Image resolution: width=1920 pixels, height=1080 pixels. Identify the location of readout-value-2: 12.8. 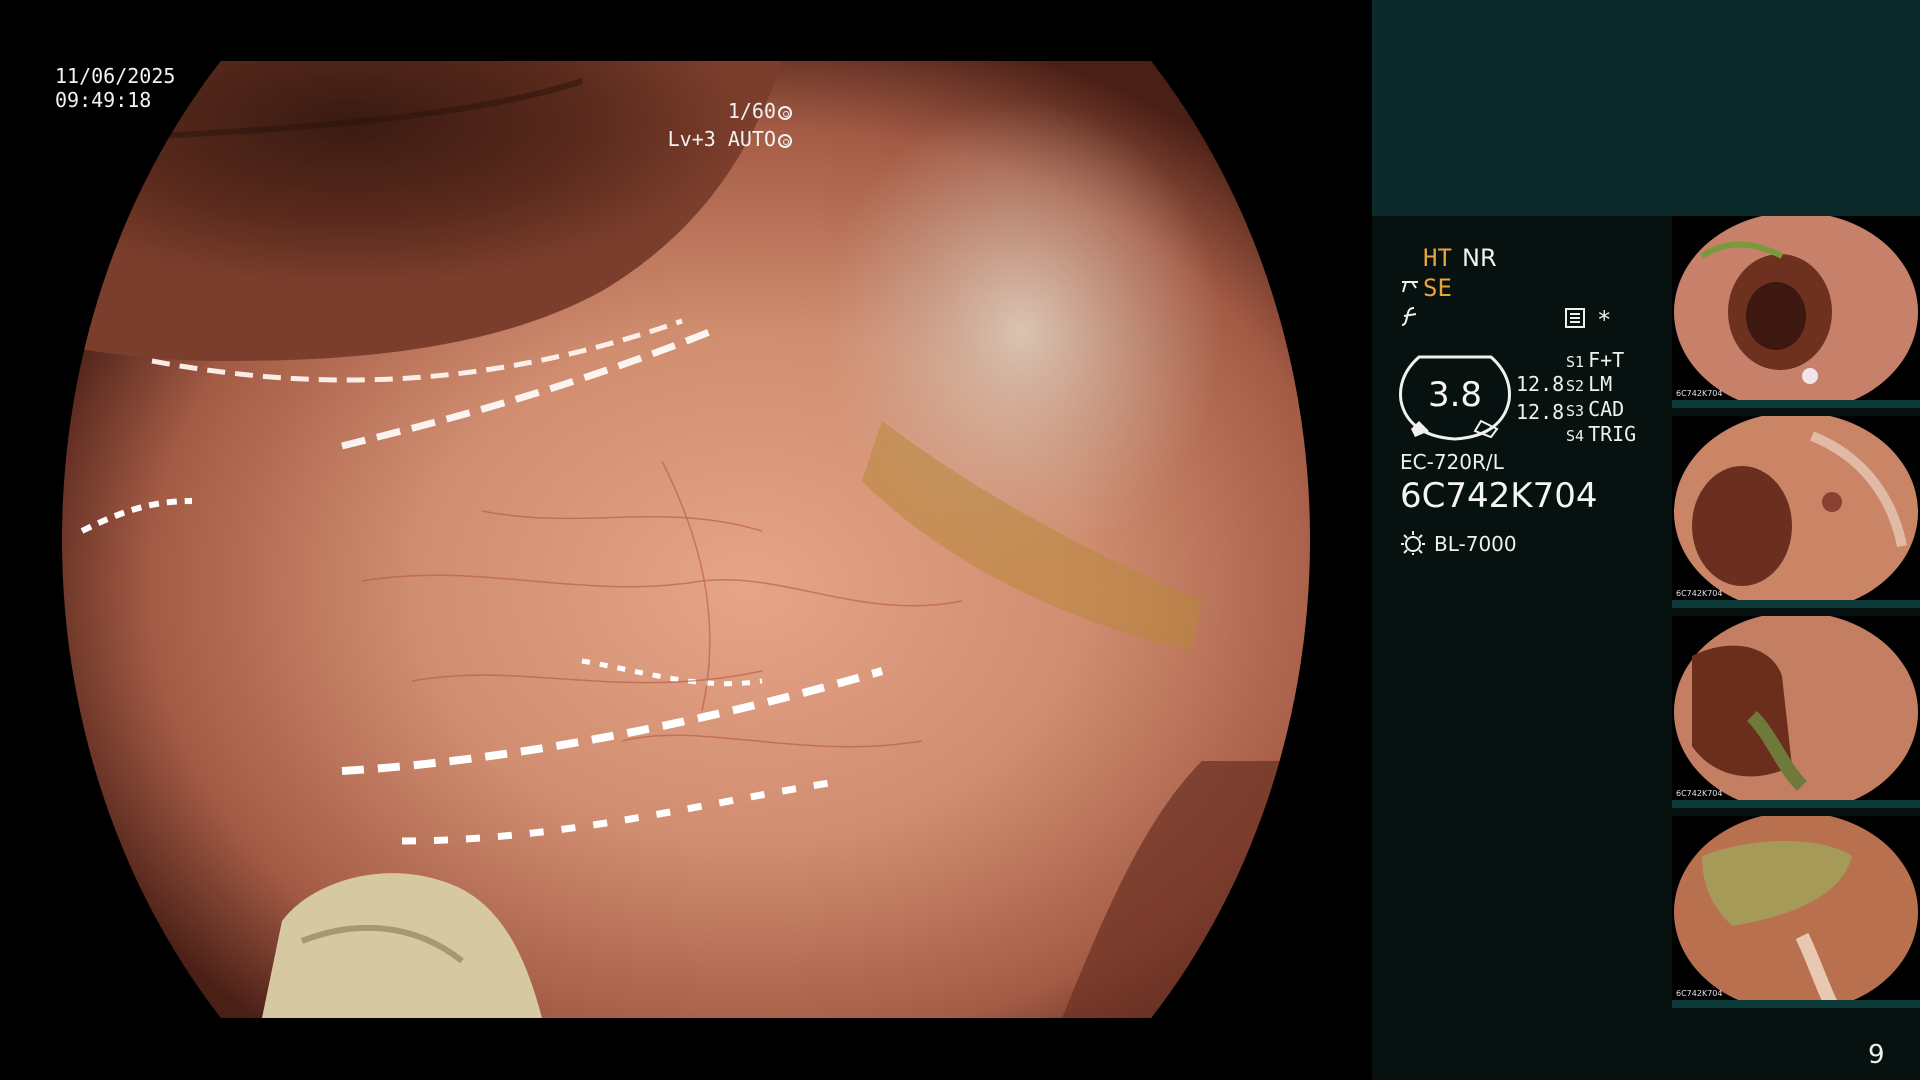
(1540, 412).